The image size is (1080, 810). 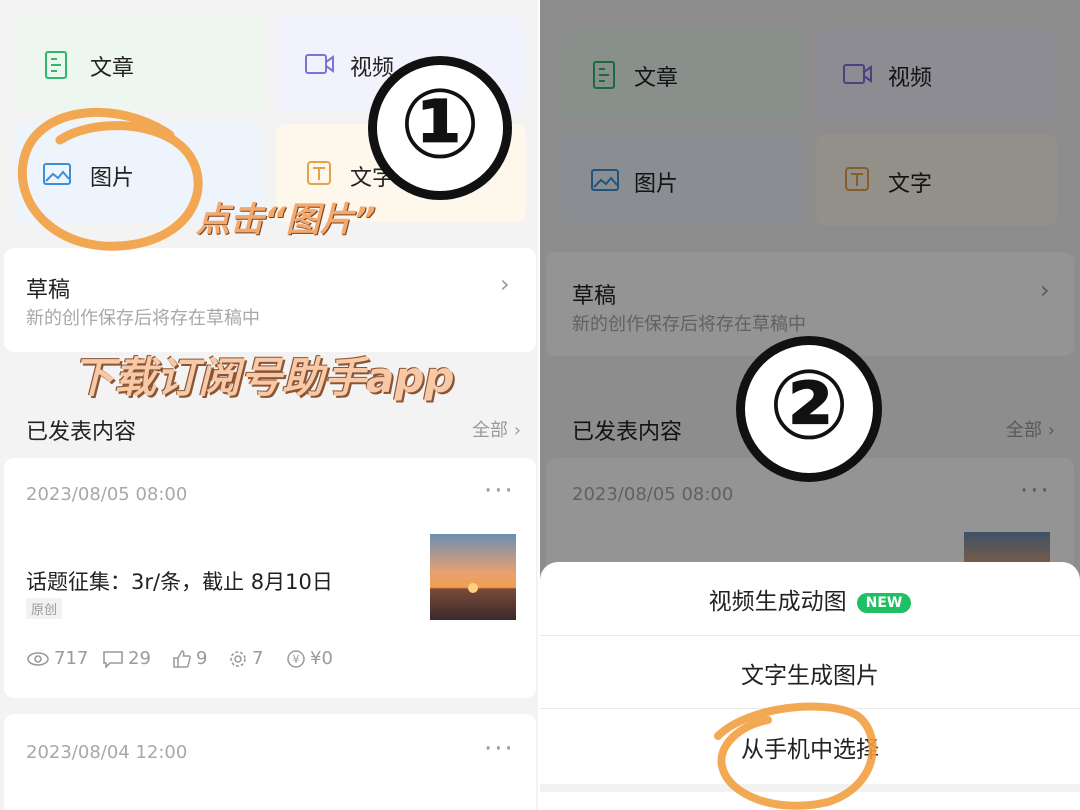 I want to click on click-image-hint: 点击“图片”, so click(x=286, y=220).